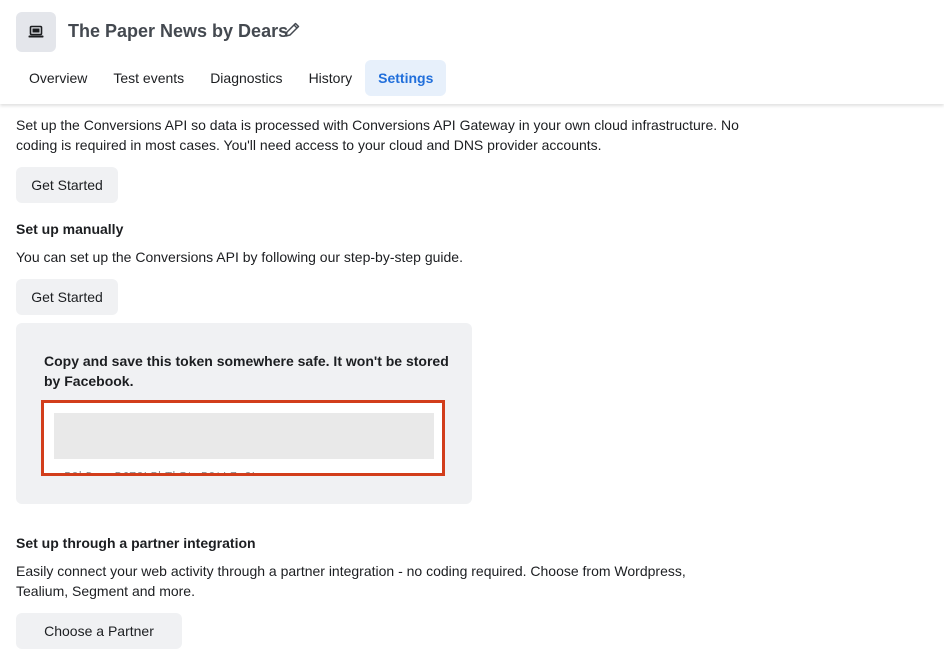 The image size is (944, 668). I want to click on partner-setup-heading: Set up through a partner integration, so click(136, 543).